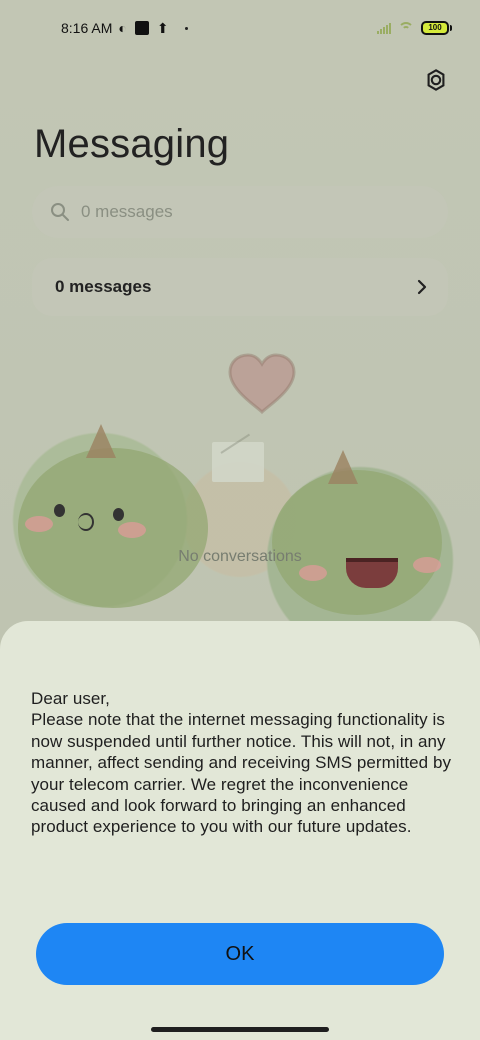 The image size is (480, 1040). What do you see at coordinates (101, 441) in the screenshot?
I see `dinosaur-left-horn` at bounding box center [101, 441].